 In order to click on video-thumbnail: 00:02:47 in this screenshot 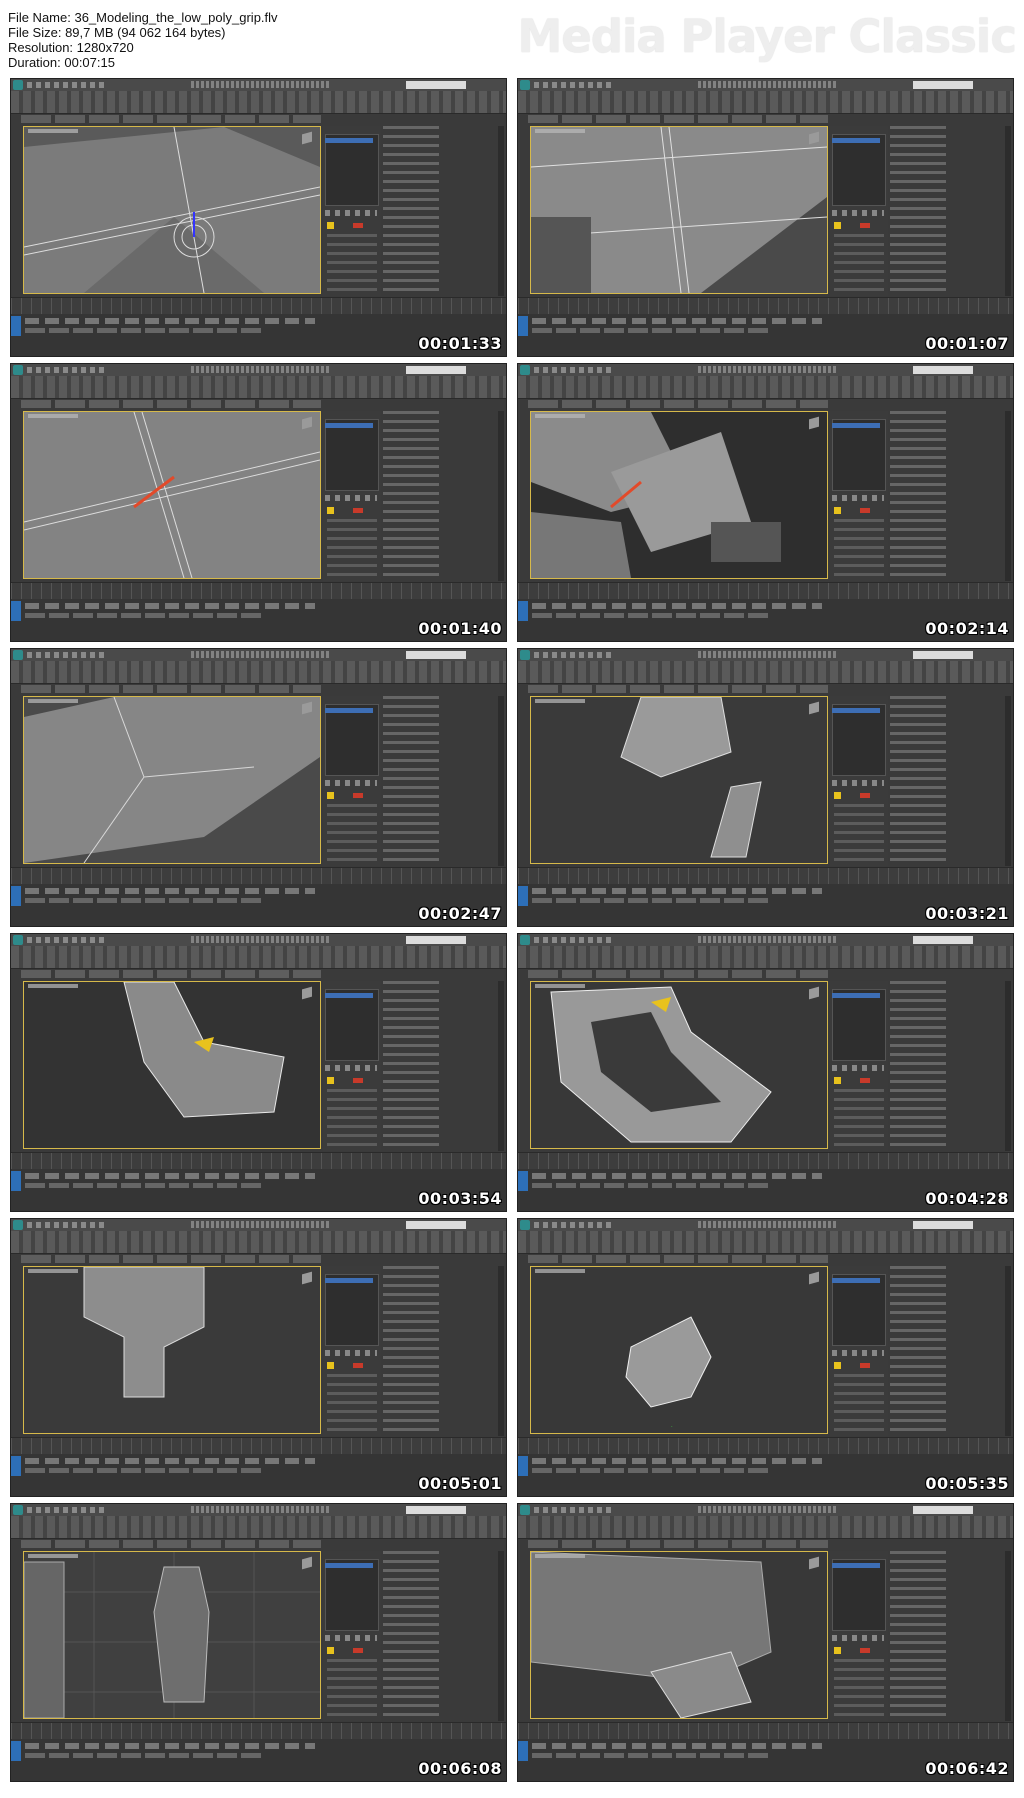, I will do `click(258, 787)`.